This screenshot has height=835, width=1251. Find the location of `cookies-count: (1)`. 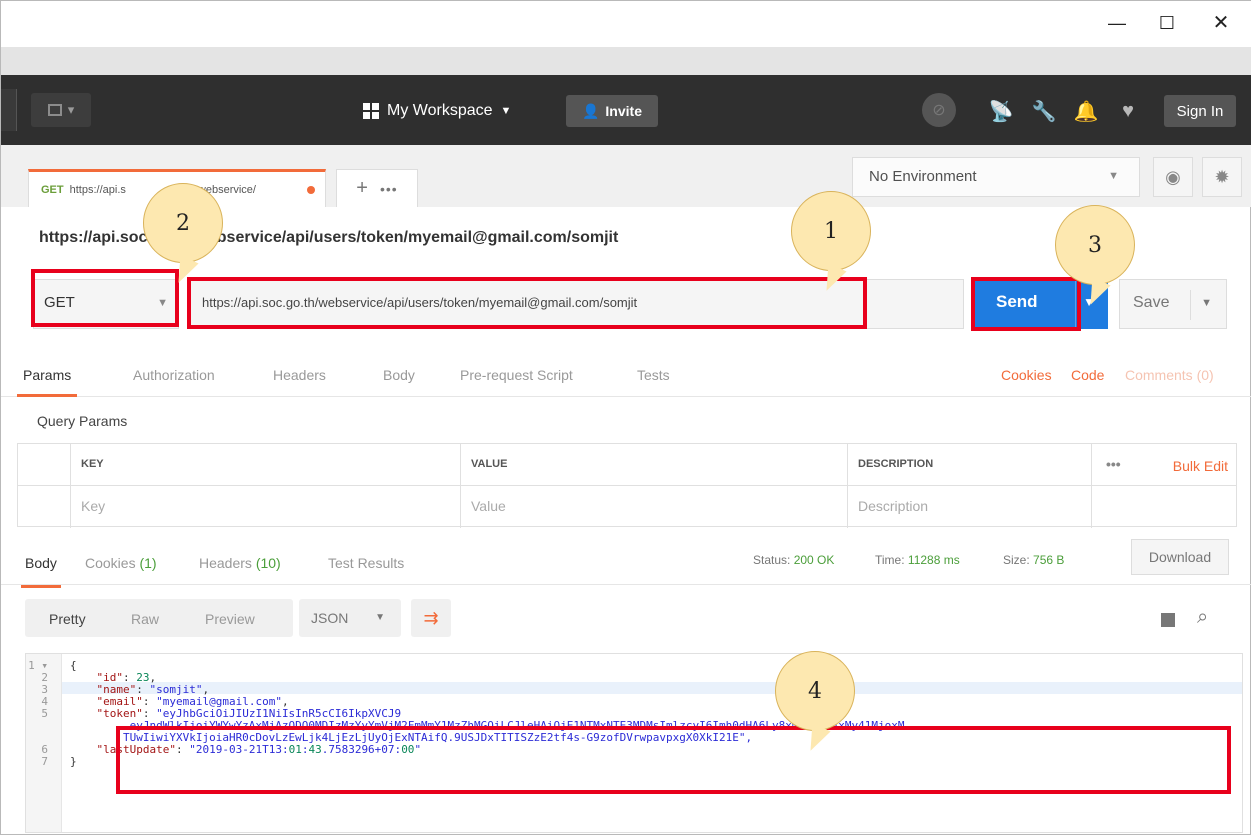

cookies-count: (1) is located at coordinates (148, 563).